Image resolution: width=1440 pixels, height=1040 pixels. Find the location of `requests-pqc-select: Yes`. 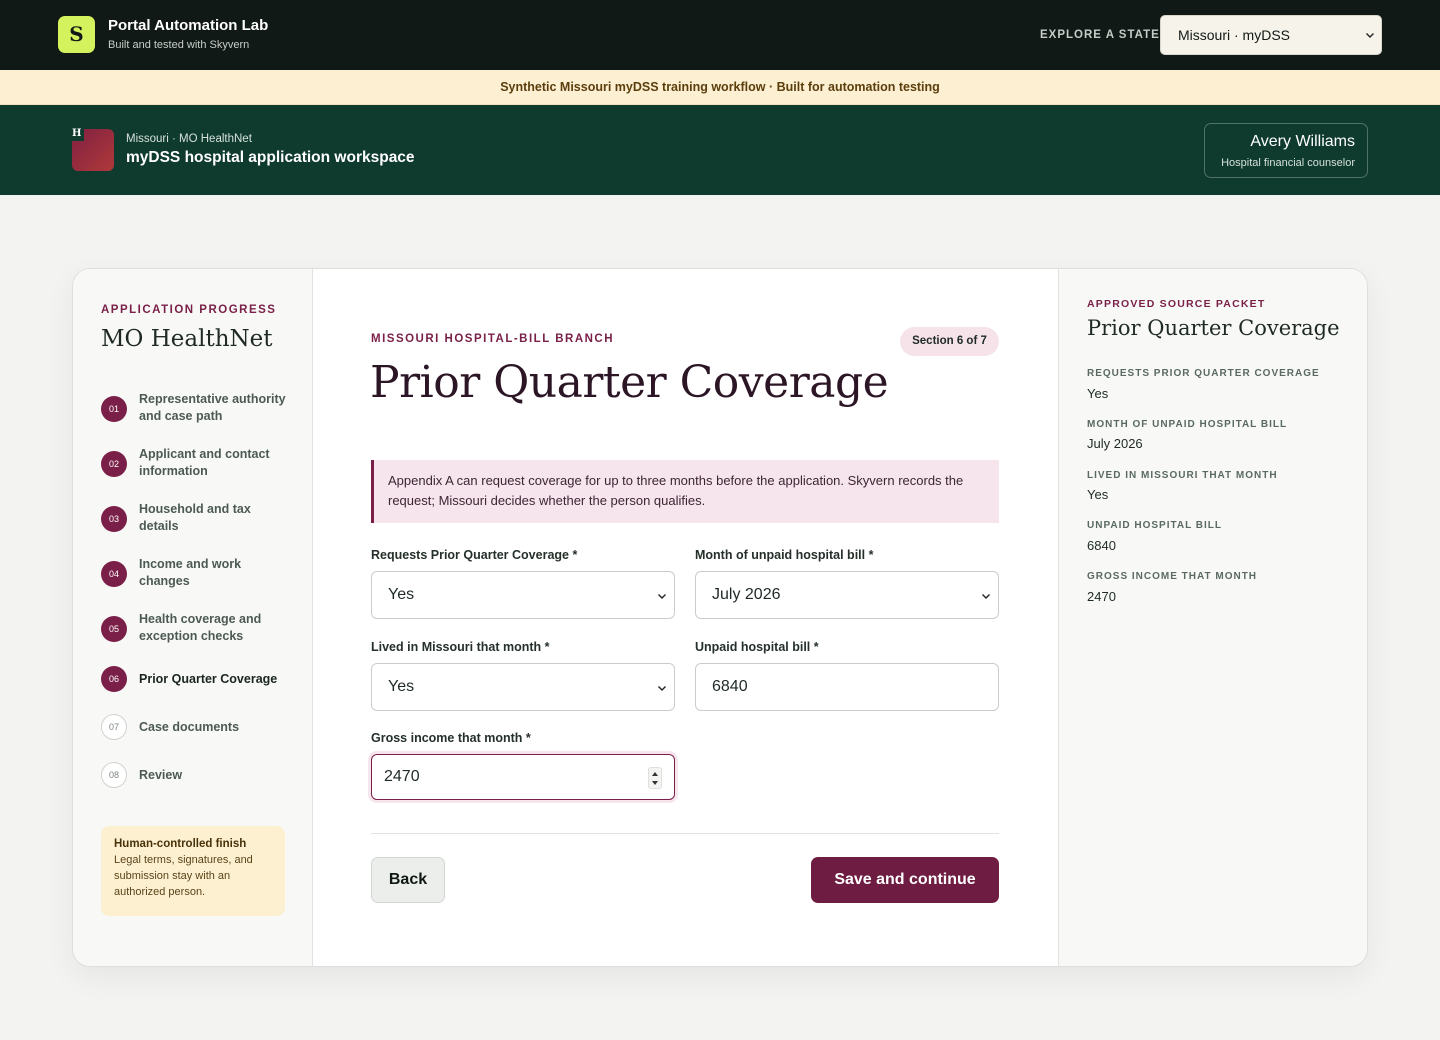

requests-pqc-select: Yes is located at coordinates (523, 595).